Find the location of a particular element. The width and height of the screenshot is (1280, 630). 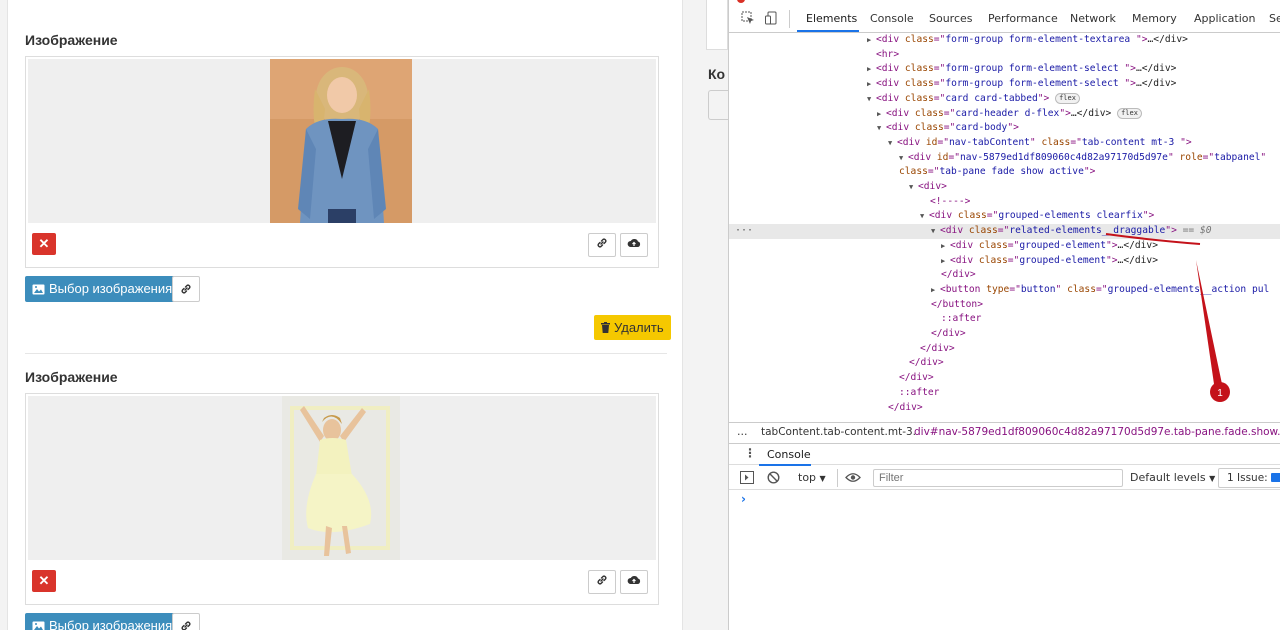

side-card-input is located at coordinates (718, 105).